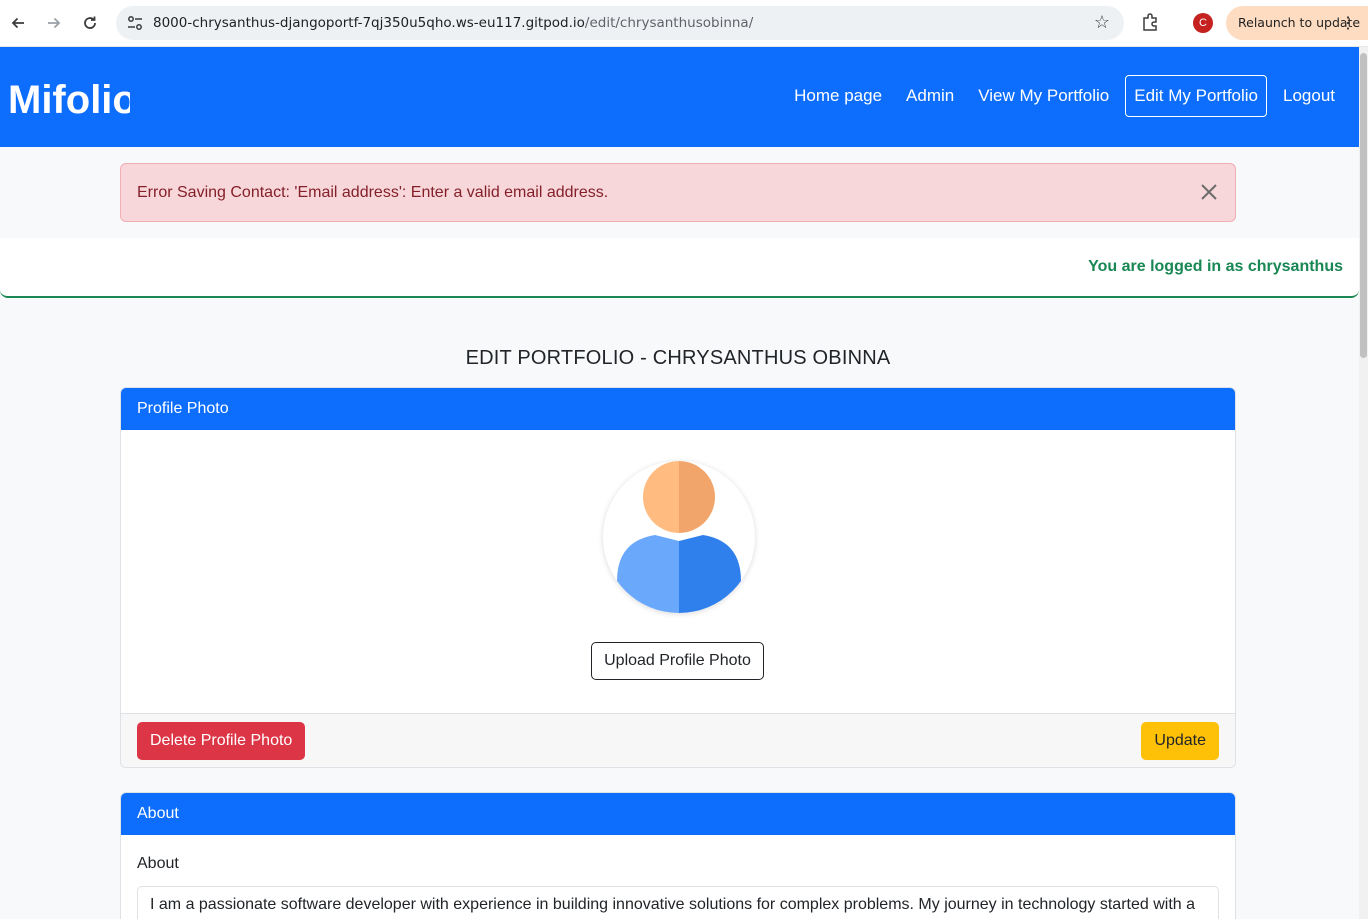  Describe the element at coordinates (679, 537) in the screenshot. I see `default-avatar-icon` at that location.